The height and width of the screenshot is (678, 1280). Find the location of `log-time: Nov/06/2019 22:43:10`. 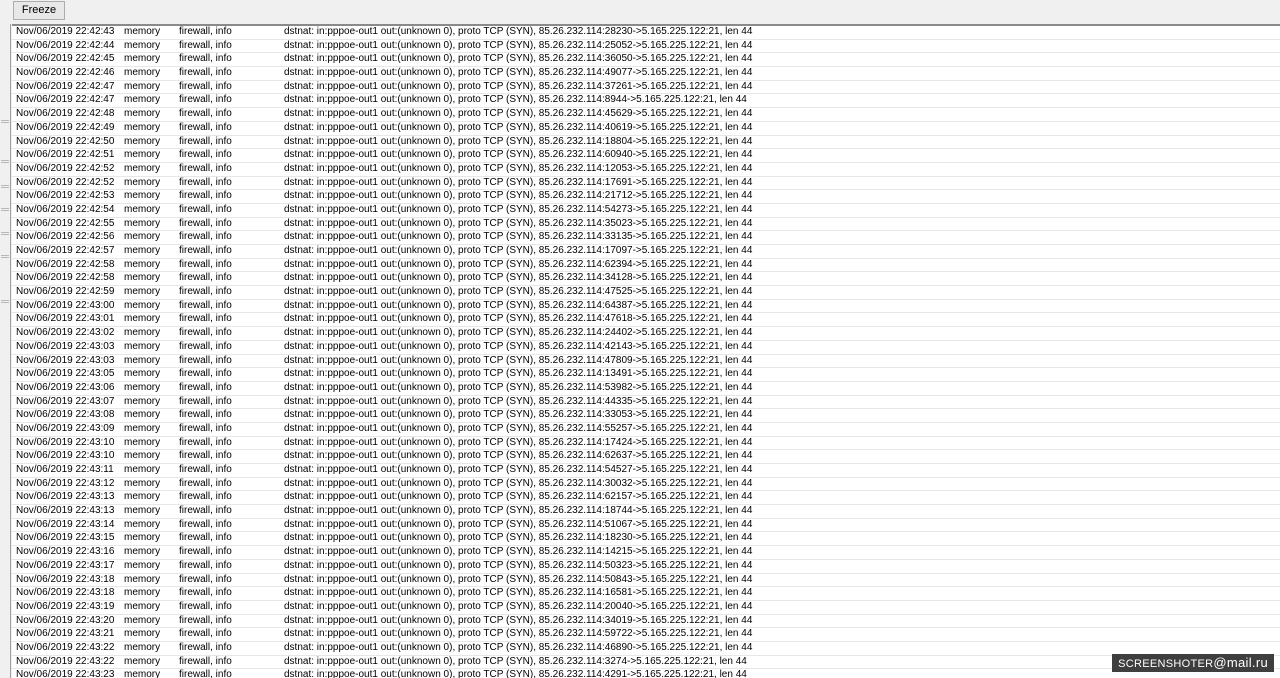

log-time: Nov/06/2019 22:43:10 is located at coordinates (65, 442).